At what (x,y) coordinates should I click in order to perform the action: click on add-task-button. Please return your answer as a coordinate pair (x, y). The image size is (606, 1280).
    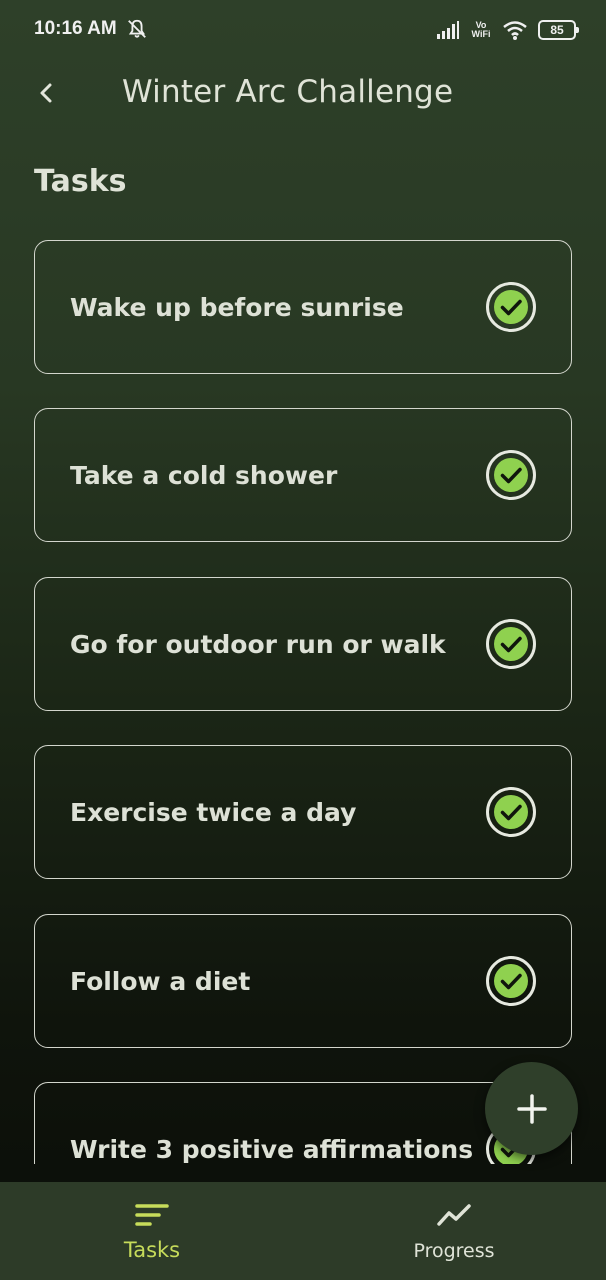
    Looking at the image, I should click on (531, 1108).